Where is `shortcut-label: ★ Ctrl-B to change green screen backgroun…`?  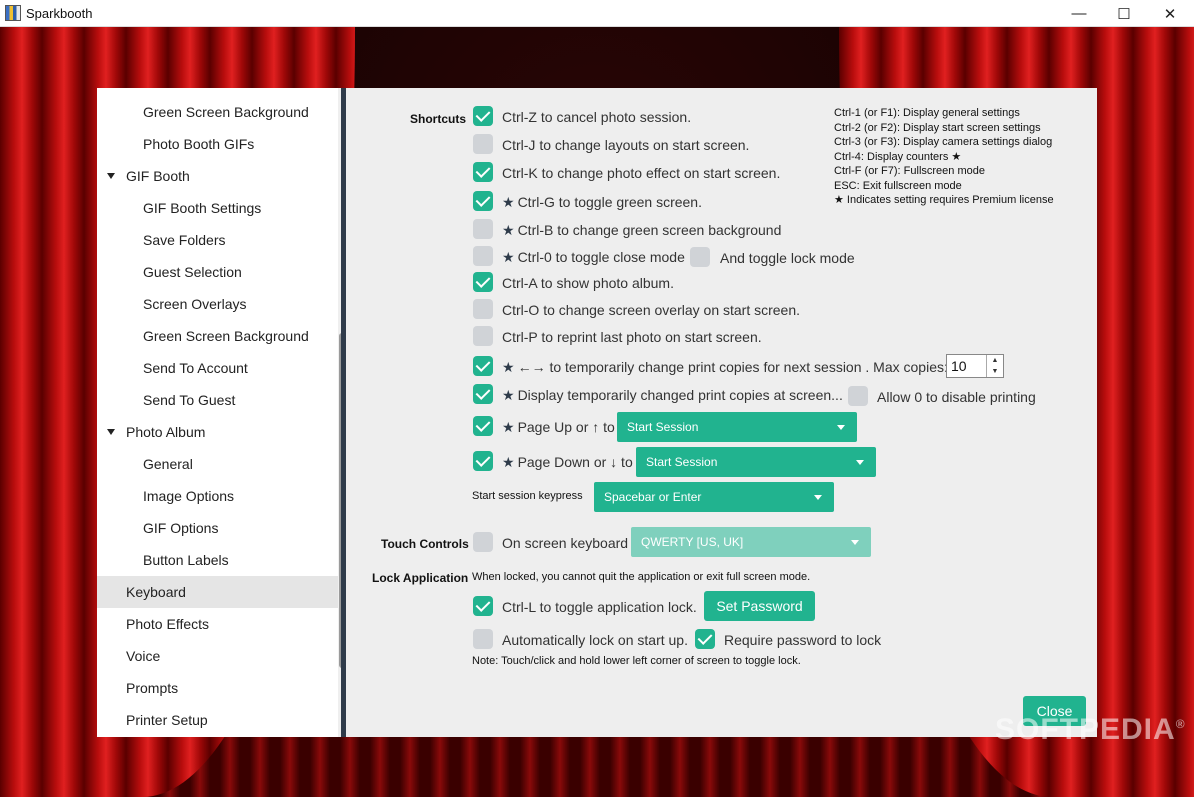
shortcut-label: ★ Ctrl-B to change green screen backgroun… is located at coordinates (641, 230).